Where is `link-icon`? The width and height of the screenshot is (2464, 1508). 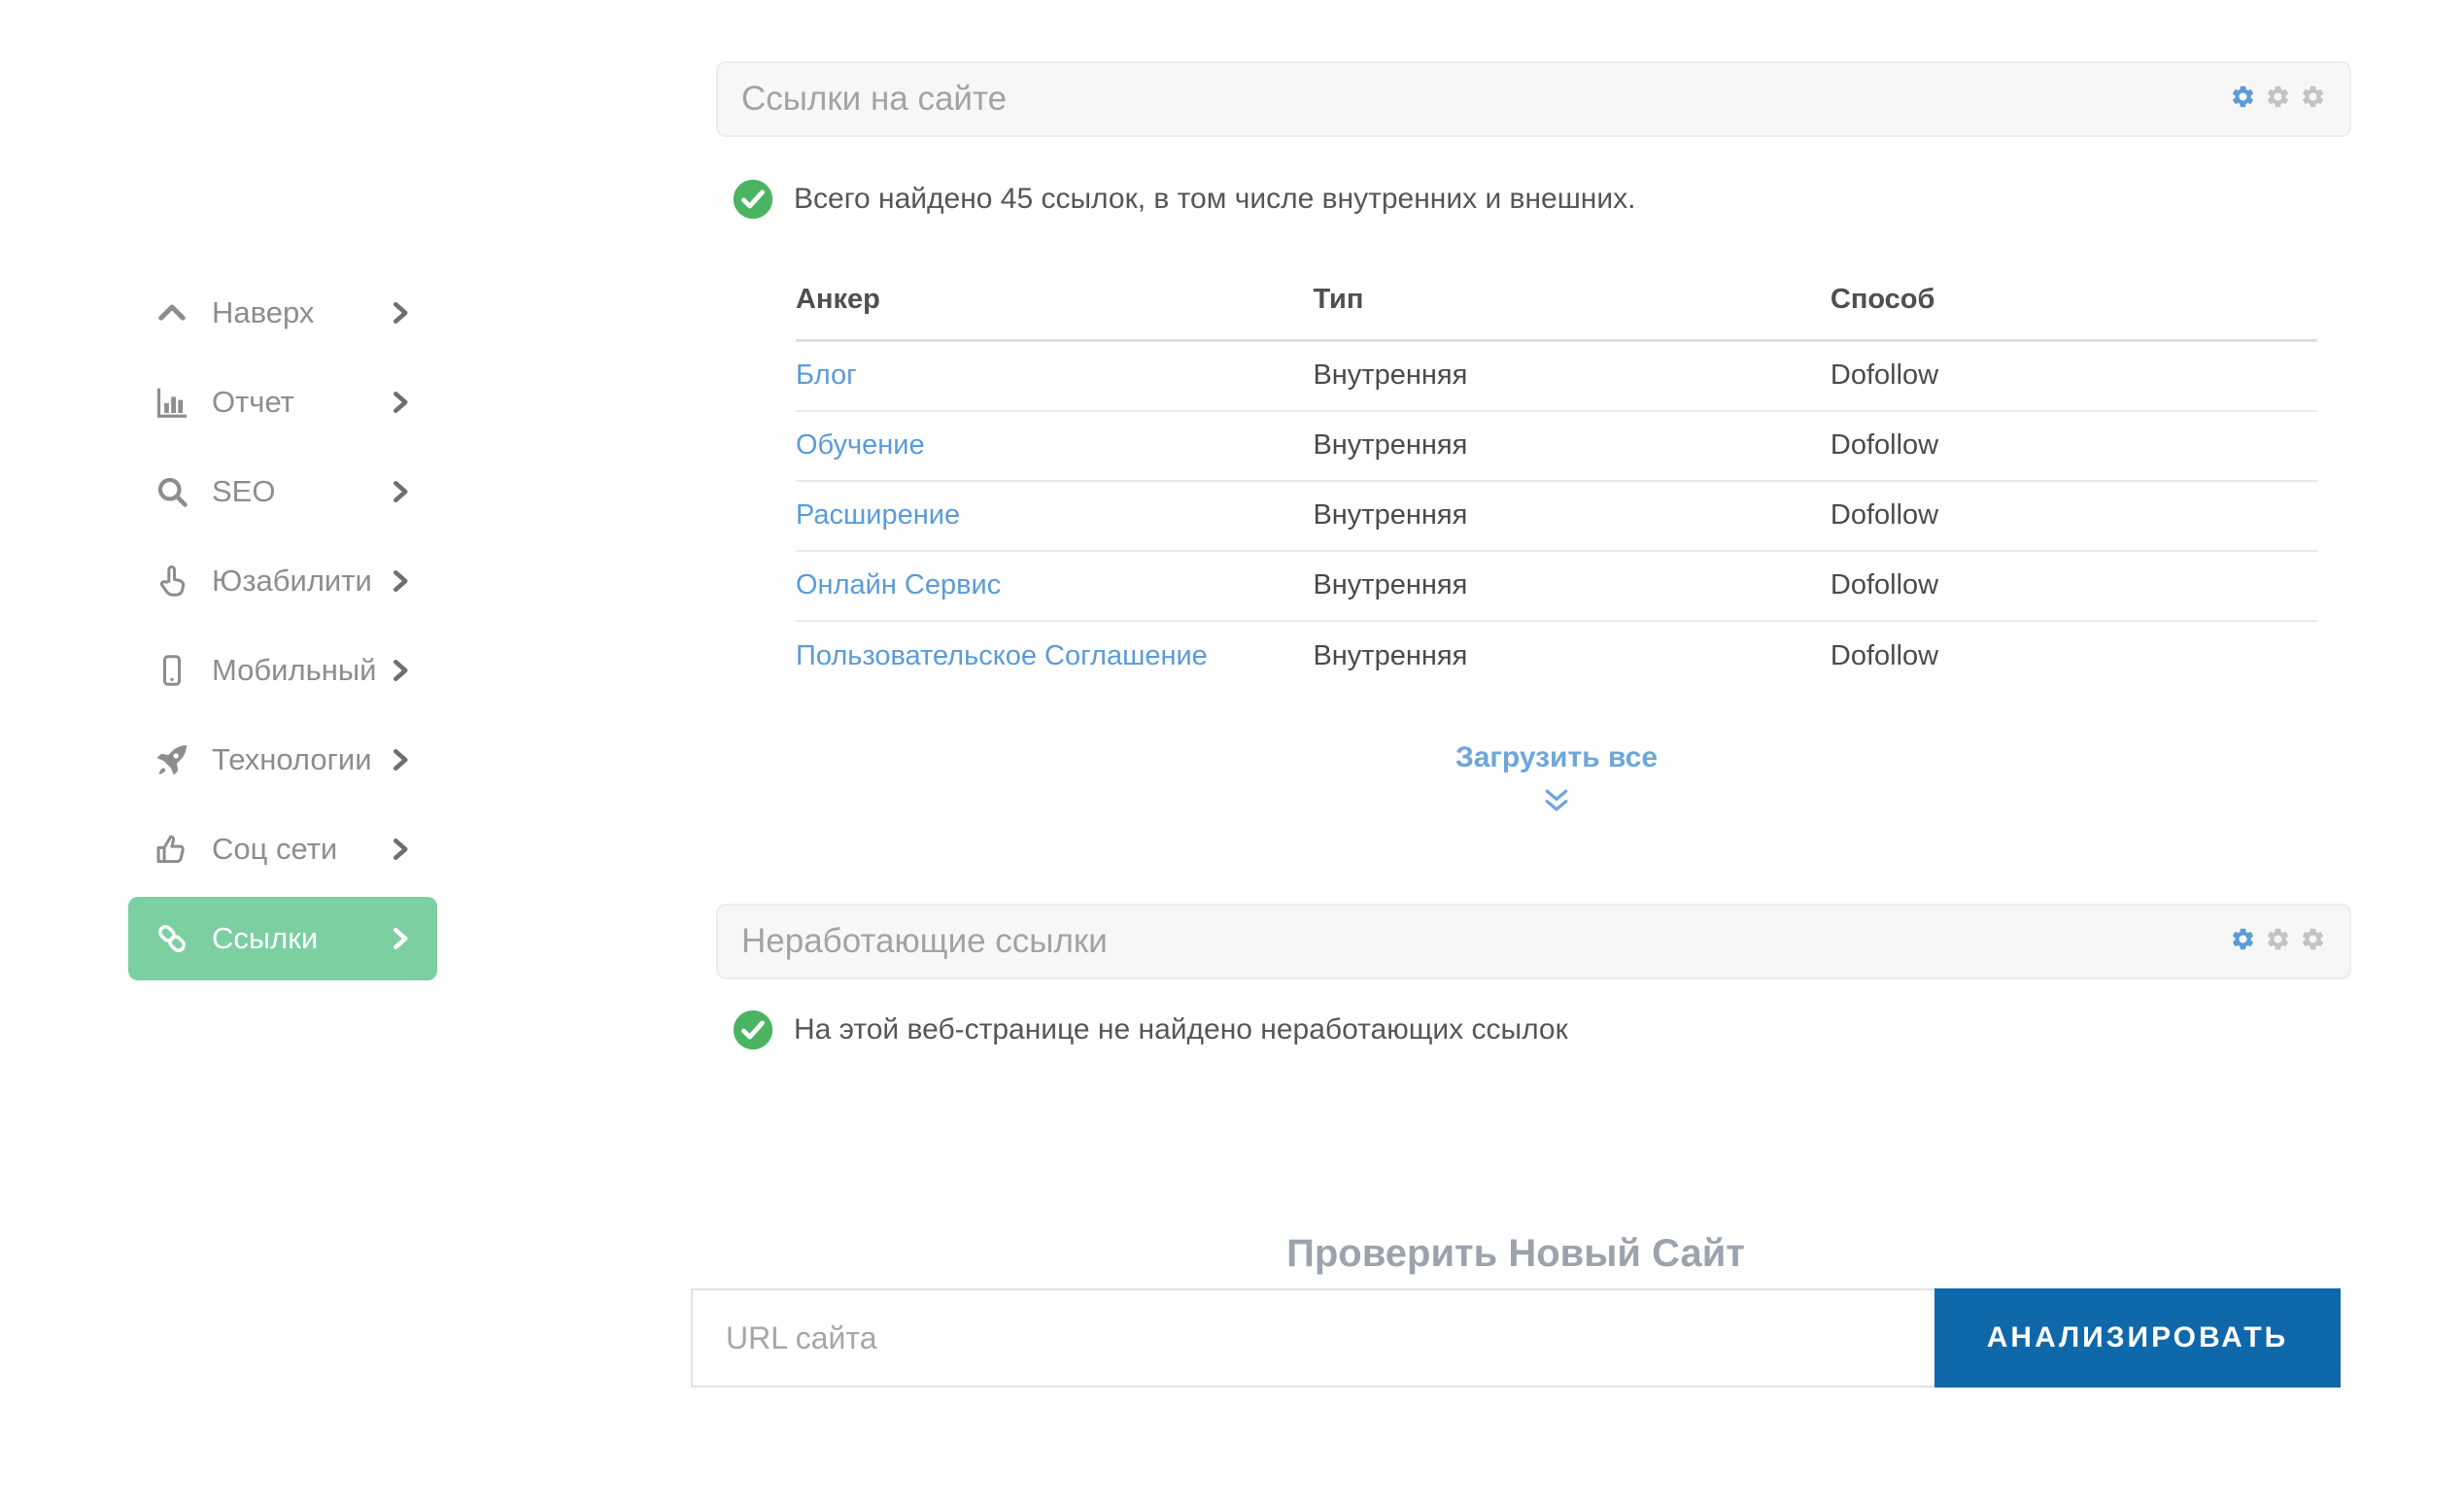
link-icon is located at coordinates (172, 938).